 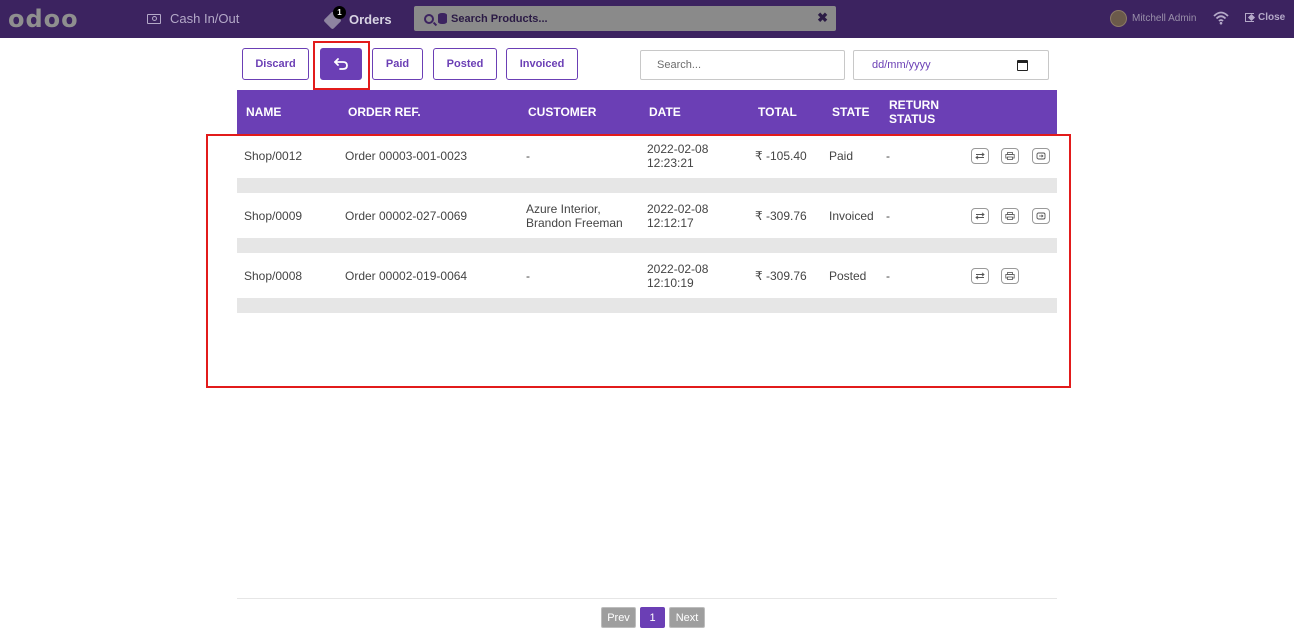 What do you see at coordinates (777, 112) in the screenshot?
I see `col-total: TOTAL` at bounding box center [777, 112].